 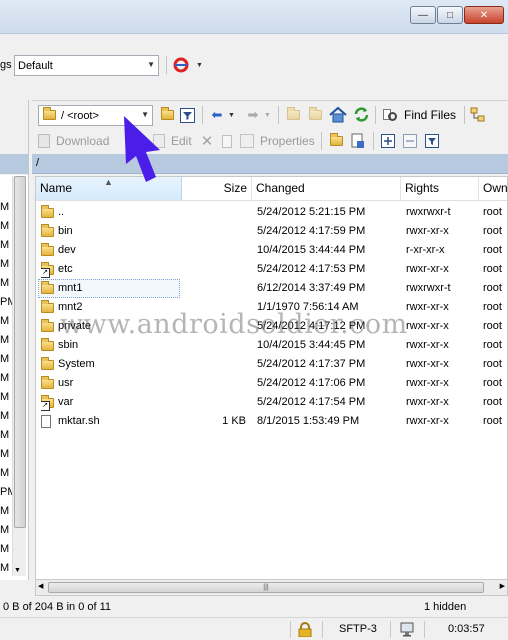 What do you see at coordinates (17, 570) in the screenshot?
I see `scroll-down-icon: ▼` at bounding box center [17, 570].